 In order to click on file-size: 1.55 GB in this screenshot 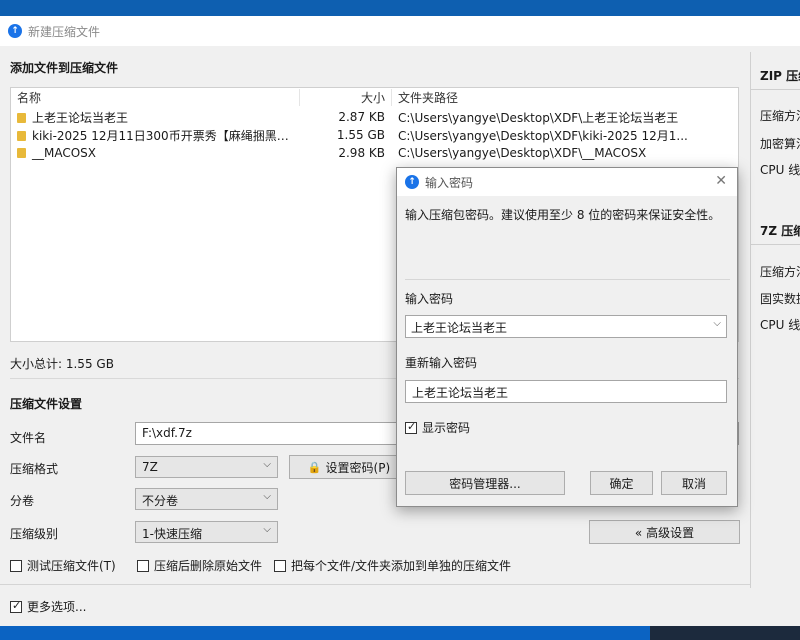, I will do `click(360, 135)`.